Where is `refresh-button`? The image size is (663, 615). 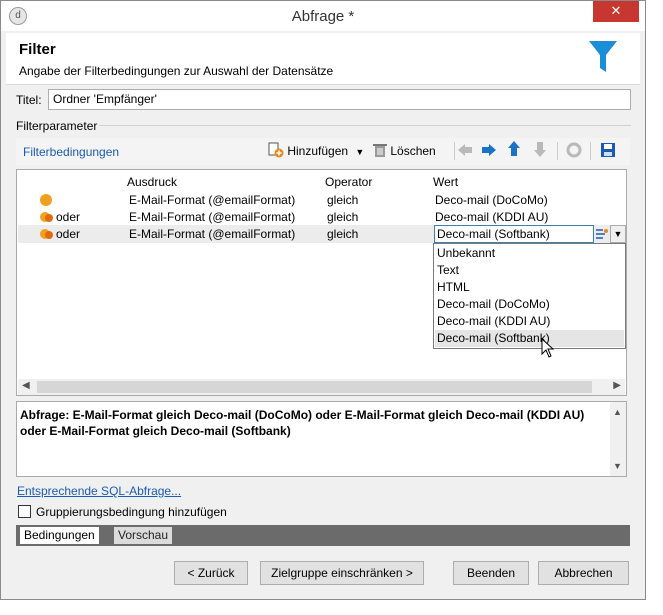 refresh-button is located at coordinates (574, 151).